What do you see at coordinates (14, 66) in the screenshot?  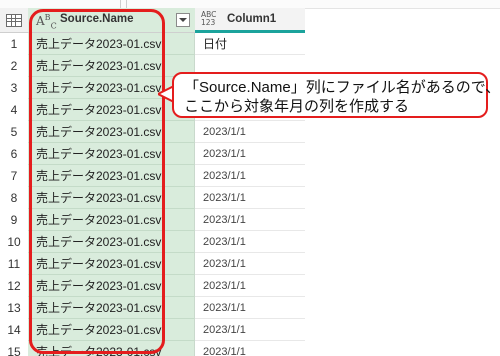 I see `row-number: 2` at bounding box center [14, 66].